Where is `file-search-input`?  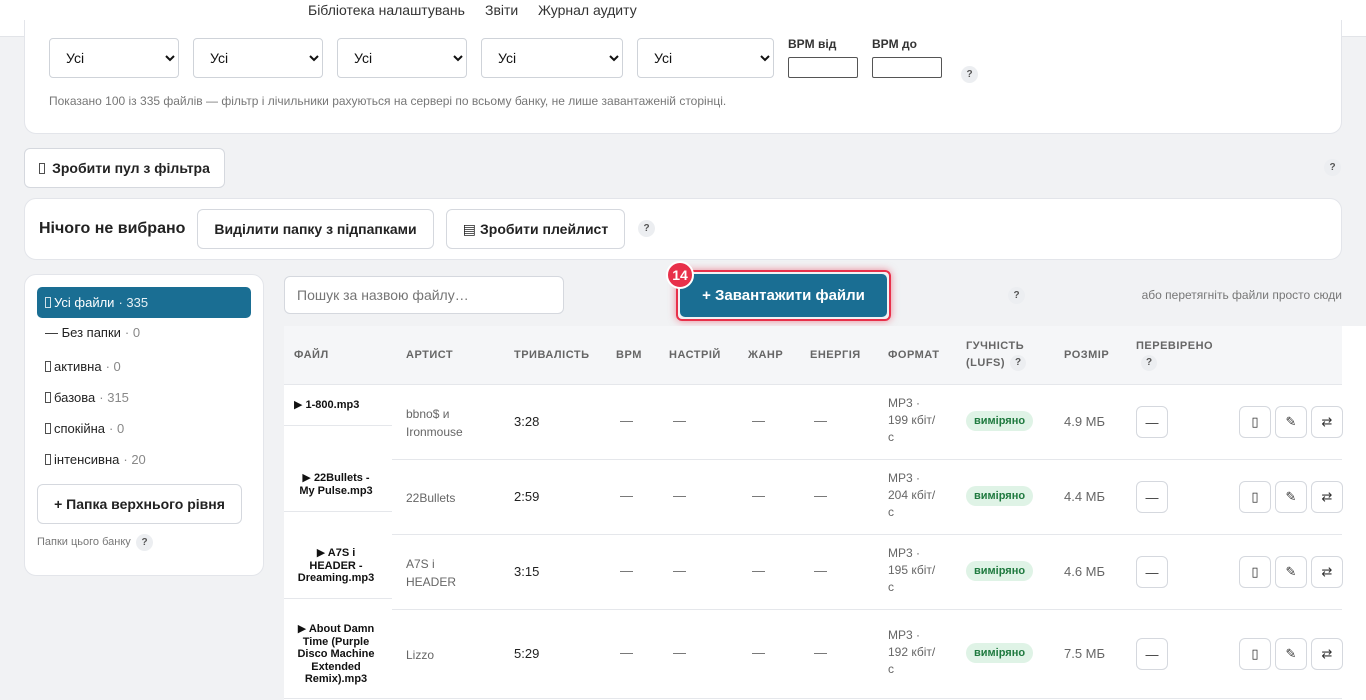
file-search-input is located at coordinates (424, 295).